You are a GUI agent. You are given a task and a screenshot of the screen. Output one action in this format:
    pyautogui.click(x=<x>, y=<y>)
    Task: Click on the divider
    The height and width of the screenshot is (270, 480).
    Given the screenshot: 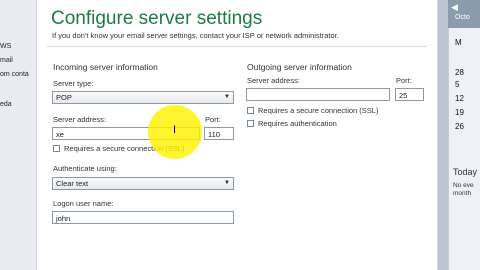 What is the action you would take?
    pyautogui.click(x=237, y=46)
    